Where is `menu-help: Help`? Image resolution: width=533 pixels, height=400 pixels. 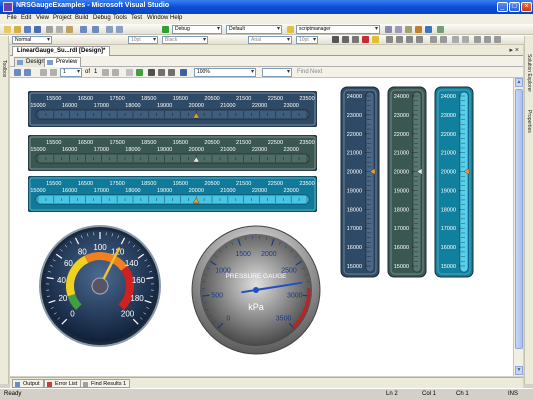 menu-help: Help is located at coordinates (176, 18).